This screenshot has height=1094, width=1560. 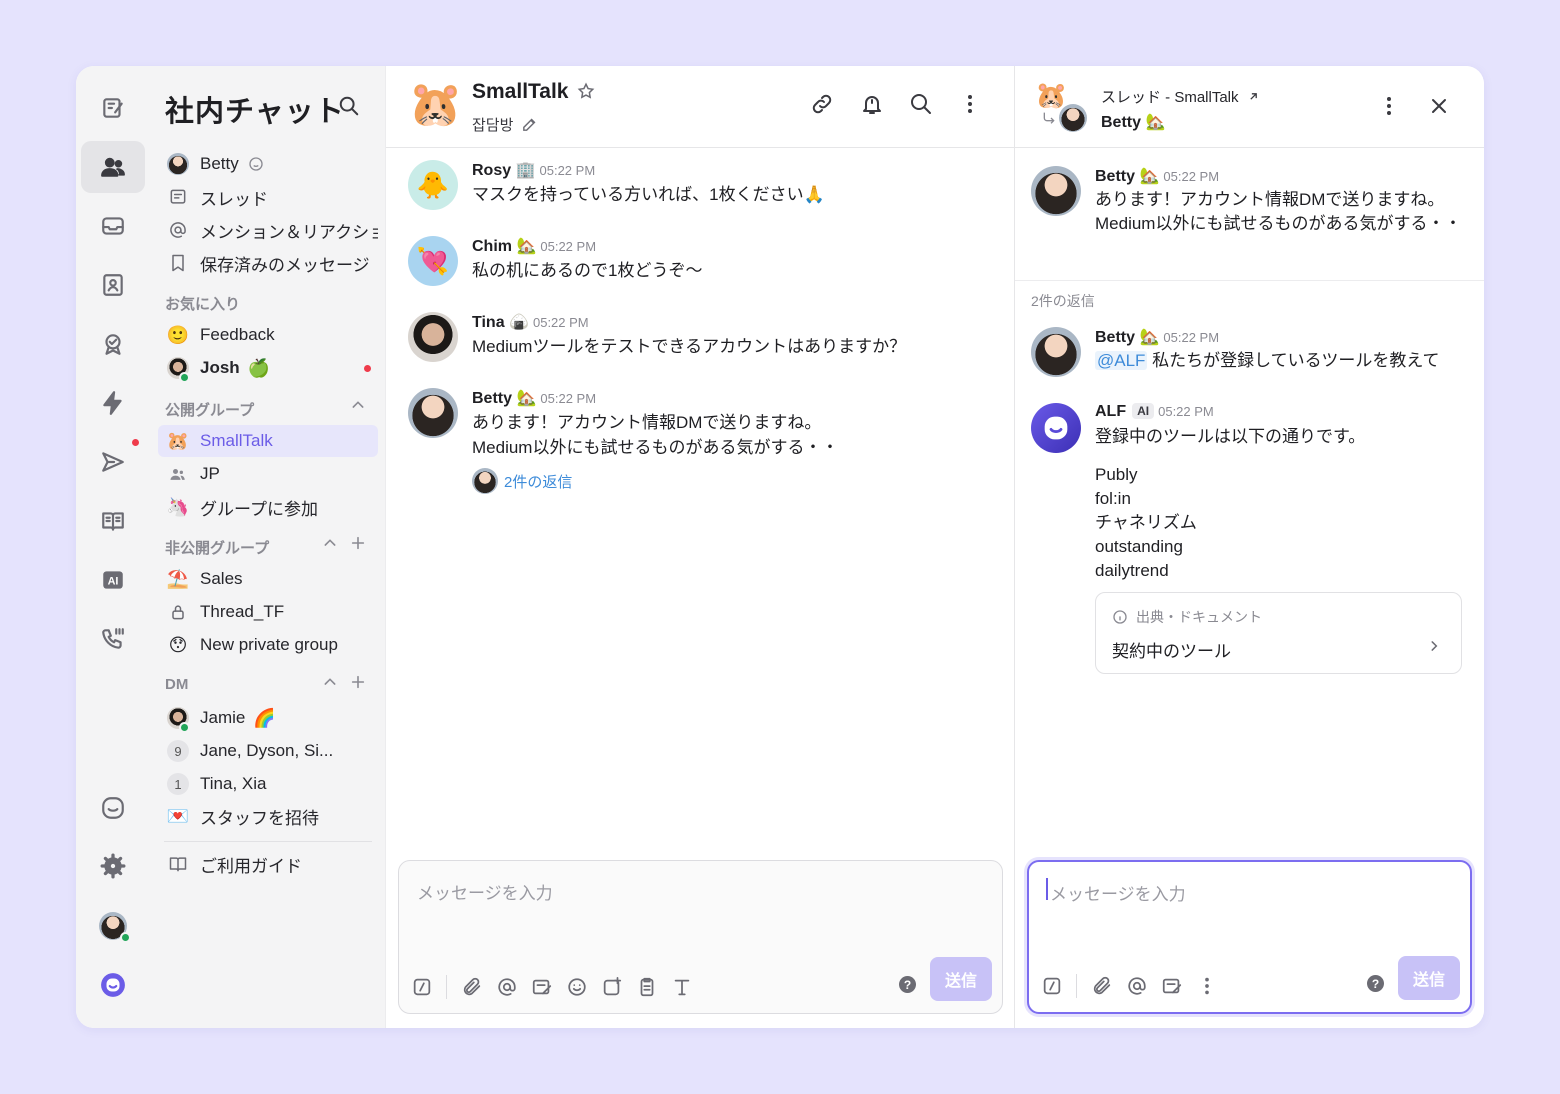 I want to click on message-body: 私たちが登録しているツールを教えて, so click(x=1296, y=360).